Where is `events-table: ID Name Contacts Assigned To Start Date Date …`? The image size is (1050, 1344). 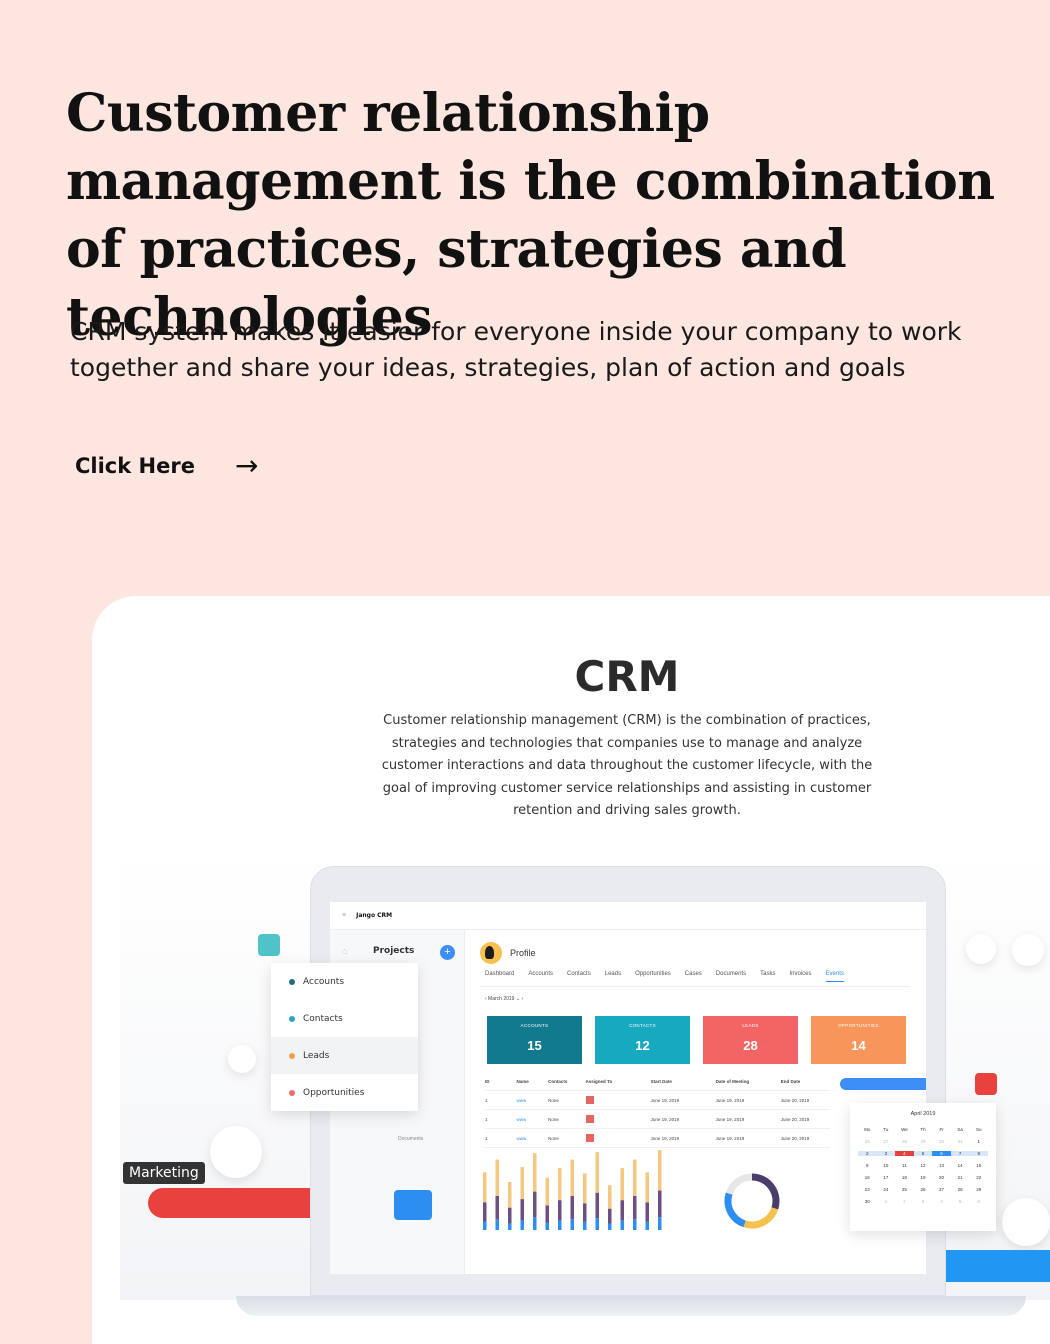
events-table: ID Name Contacts Assigned To Start Date Date … is located at coordinates (657, 1110).